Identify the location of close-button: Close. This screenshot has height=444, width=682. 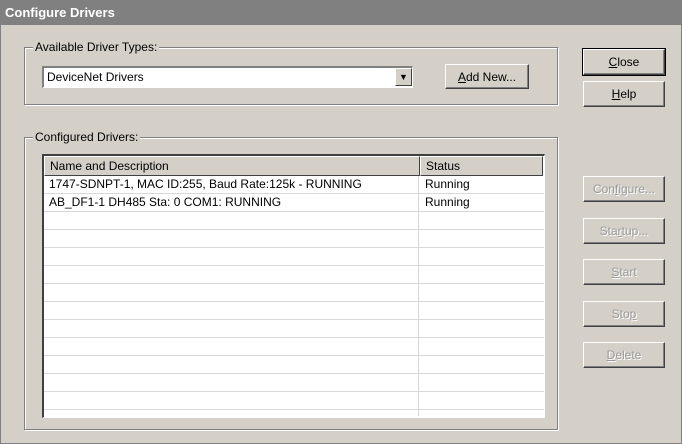
(624, 62).